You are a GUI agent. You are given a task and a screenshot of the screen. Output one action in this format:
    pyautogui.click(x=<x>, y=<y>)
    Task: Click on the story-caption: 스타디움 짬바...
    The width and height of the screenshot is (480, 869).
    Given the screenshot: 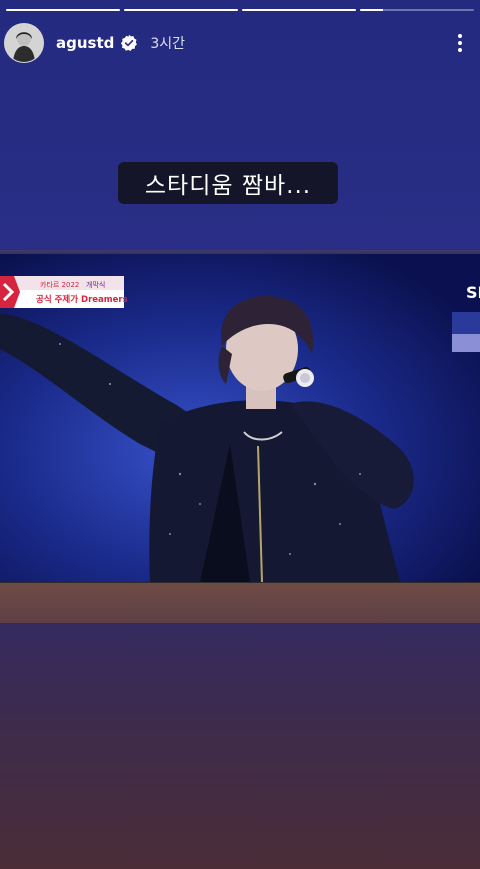 What is the action you would take?
    pyautogui.click(x=228, y=183)
    